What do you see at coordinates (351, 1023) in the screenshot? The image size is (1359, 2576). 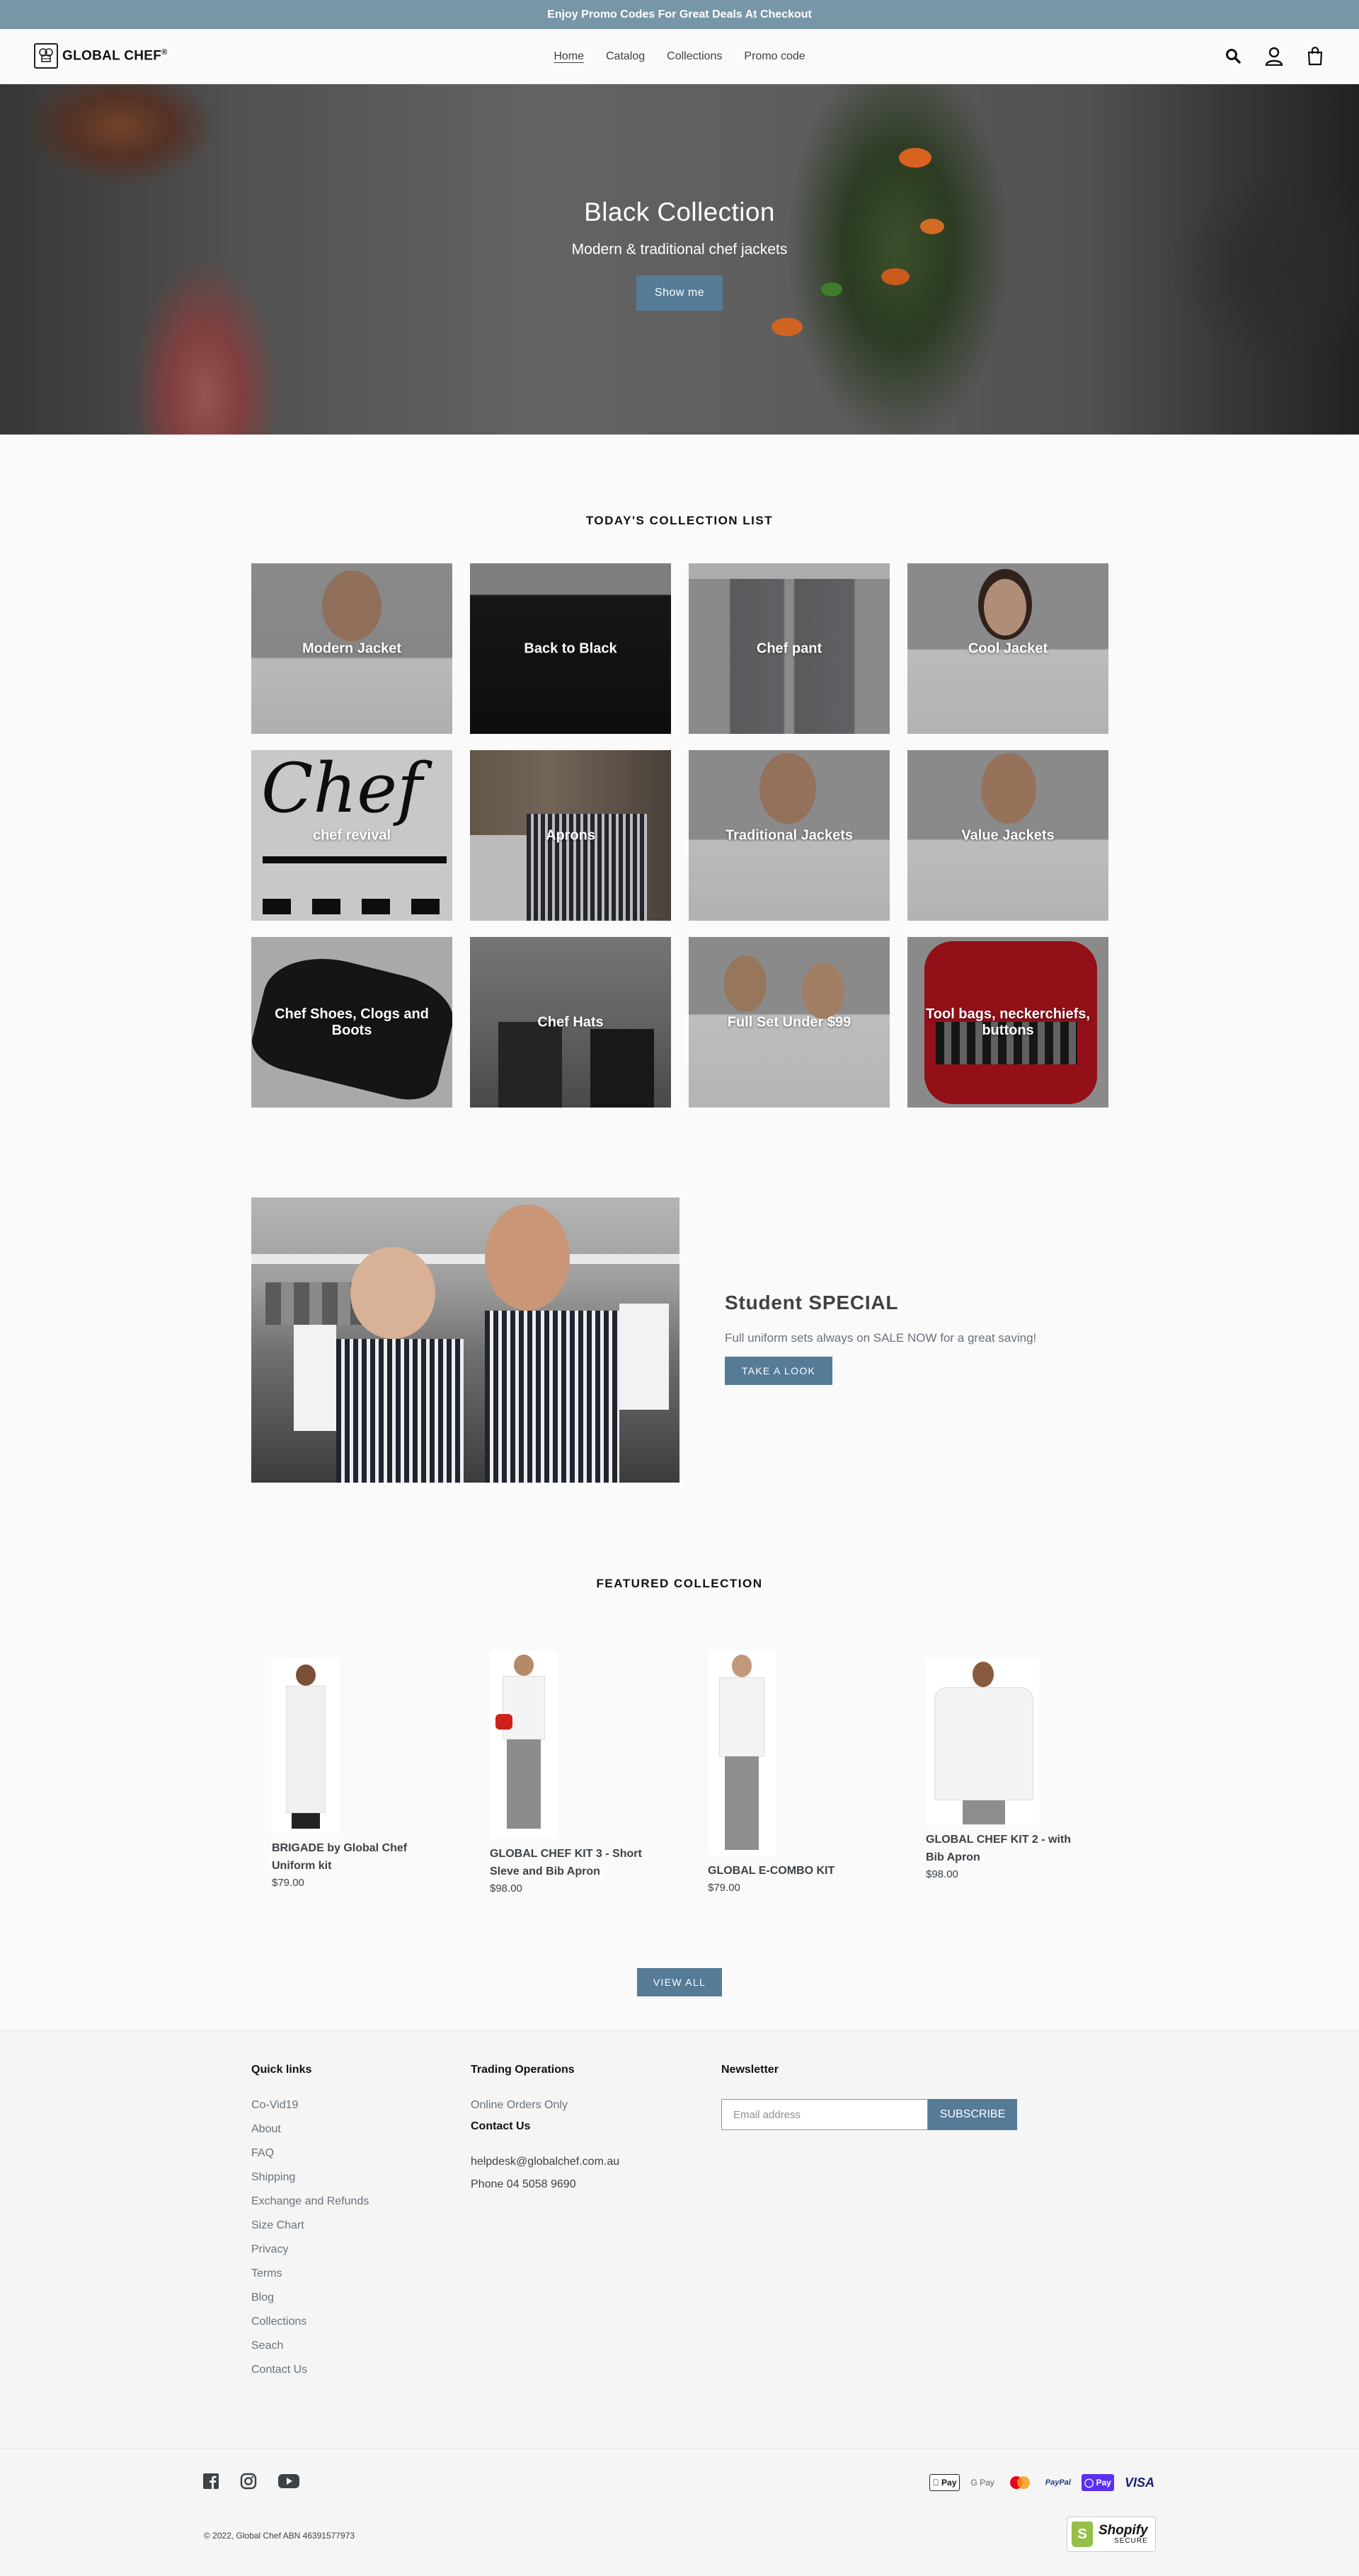 I see `collection-tile: Chef Shoes, Clogs and Boots` at bounding box center [351, 1023].